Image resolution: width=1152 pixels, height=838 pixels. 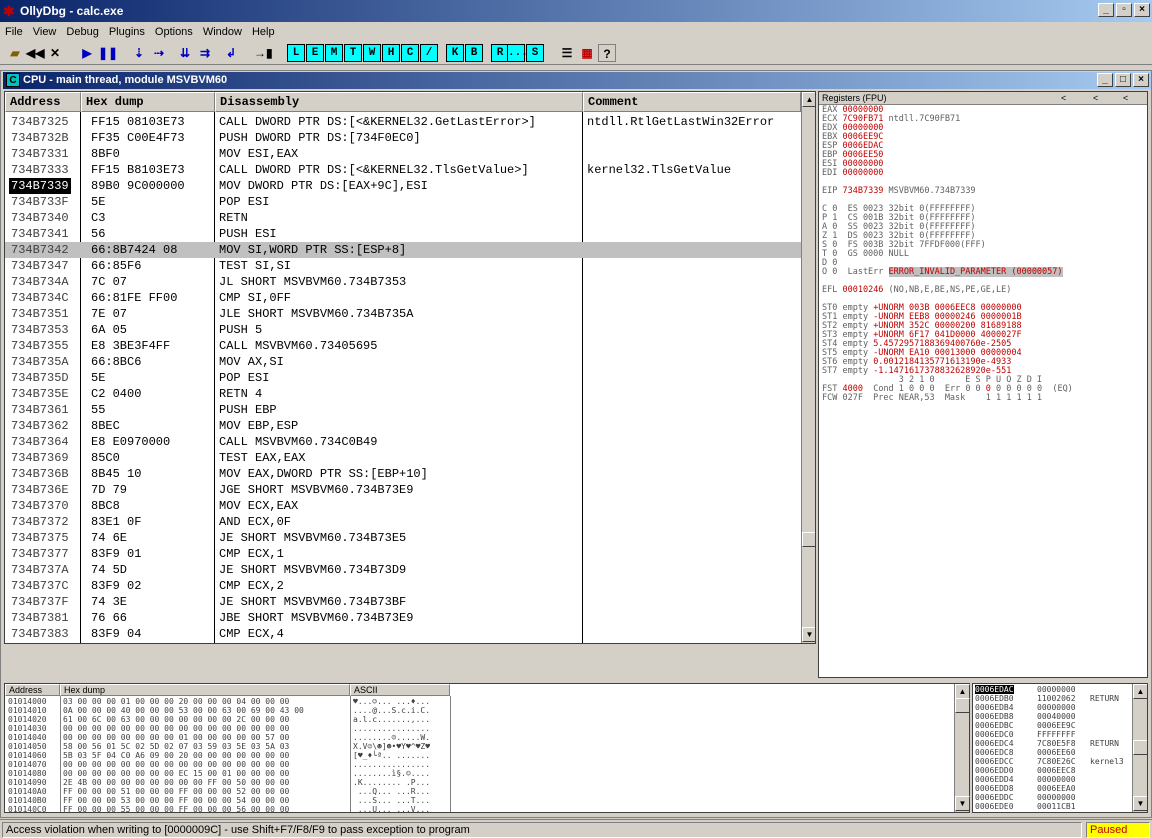 What do you see at coordinates (32, 690) in the screenshot?
I see `dump-address-header: Address` at bounding box center [32, 690].